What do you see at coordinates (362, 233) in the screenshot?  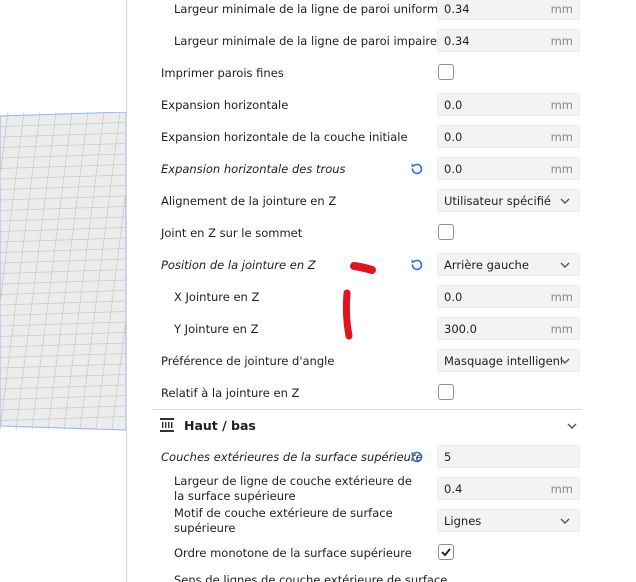 I see `setting-row: Joint en Z sur le sommet` at bounding box center [362, 233].